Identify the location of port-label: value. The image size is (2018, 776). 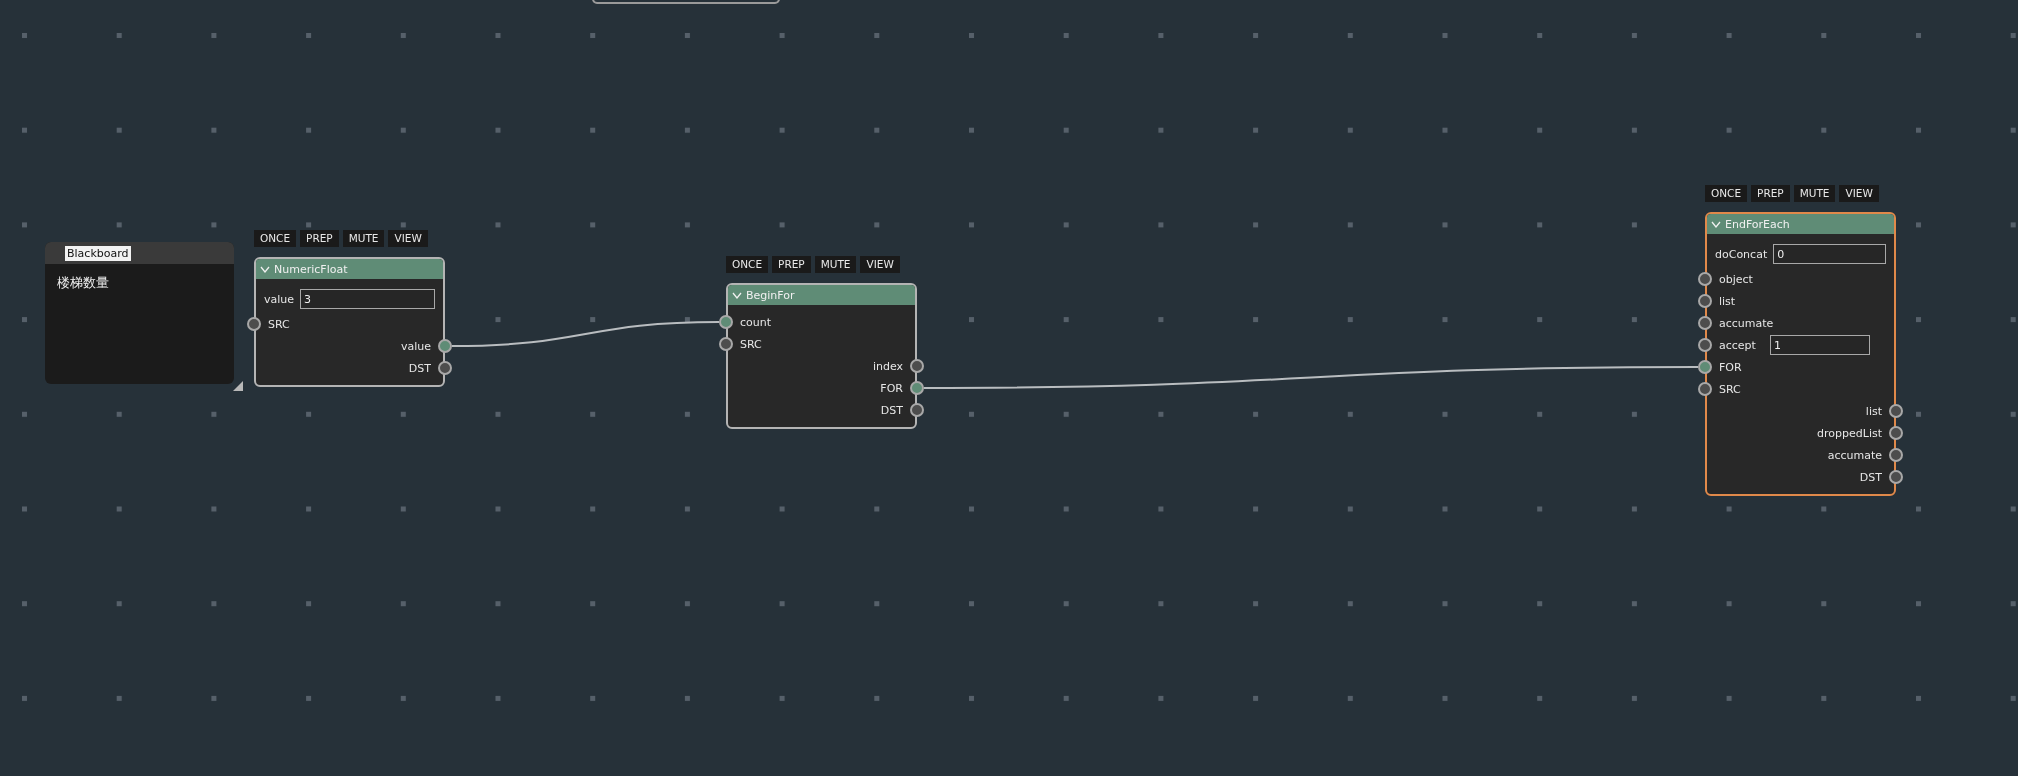
(415, 346).